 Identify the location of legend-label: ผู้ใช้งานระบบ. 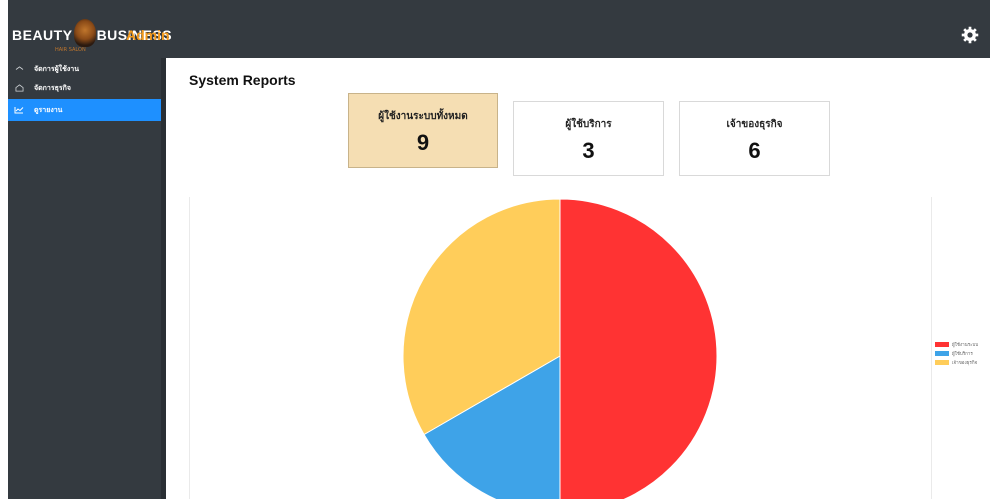
(965, 345).